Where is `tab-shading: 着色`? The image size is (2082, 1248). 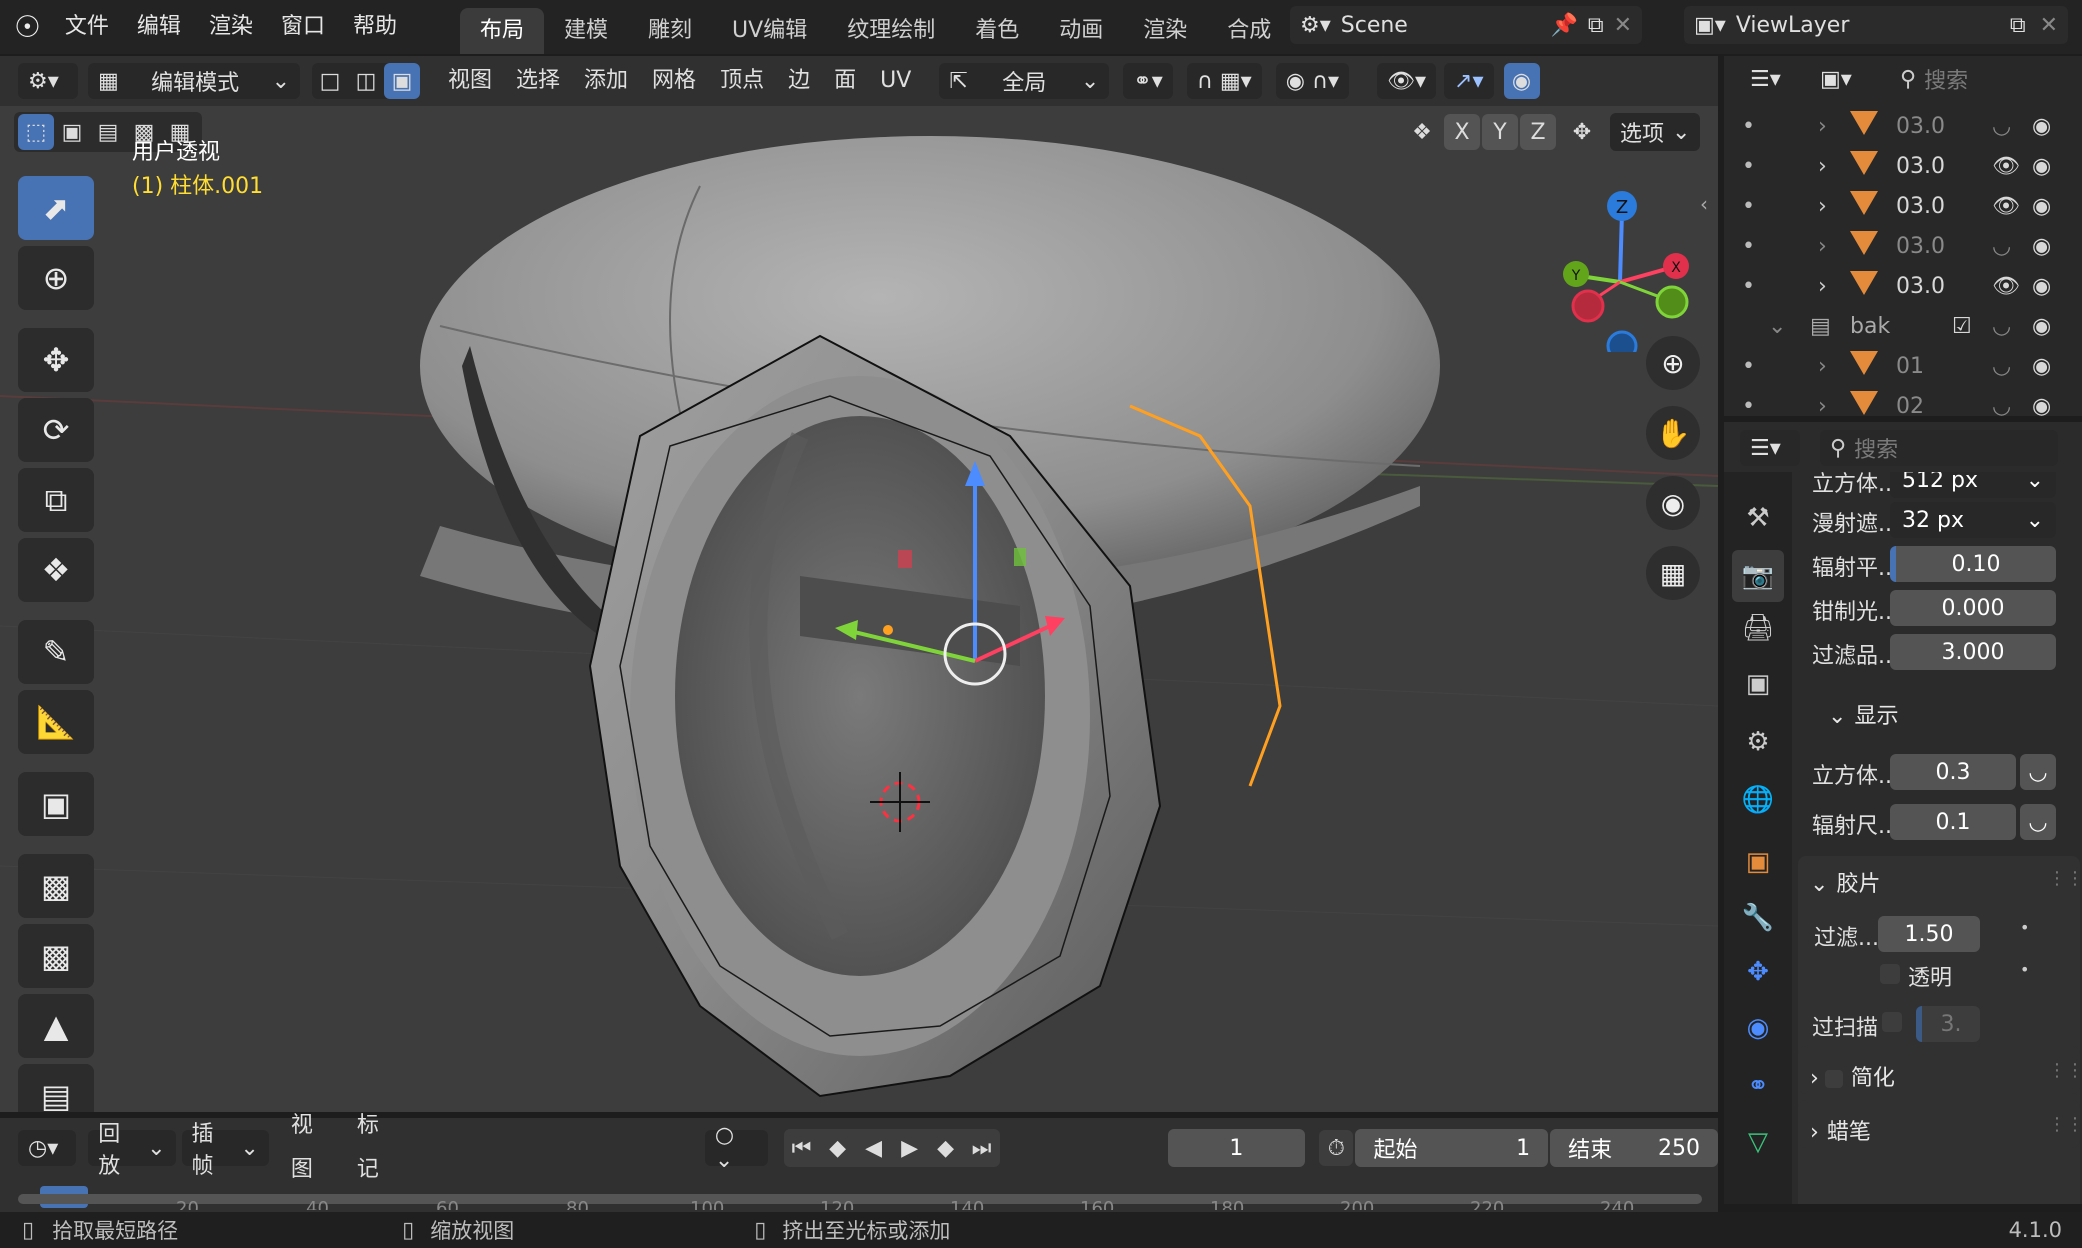
tab-shading: 着色 is located at coordinates (997, 31).